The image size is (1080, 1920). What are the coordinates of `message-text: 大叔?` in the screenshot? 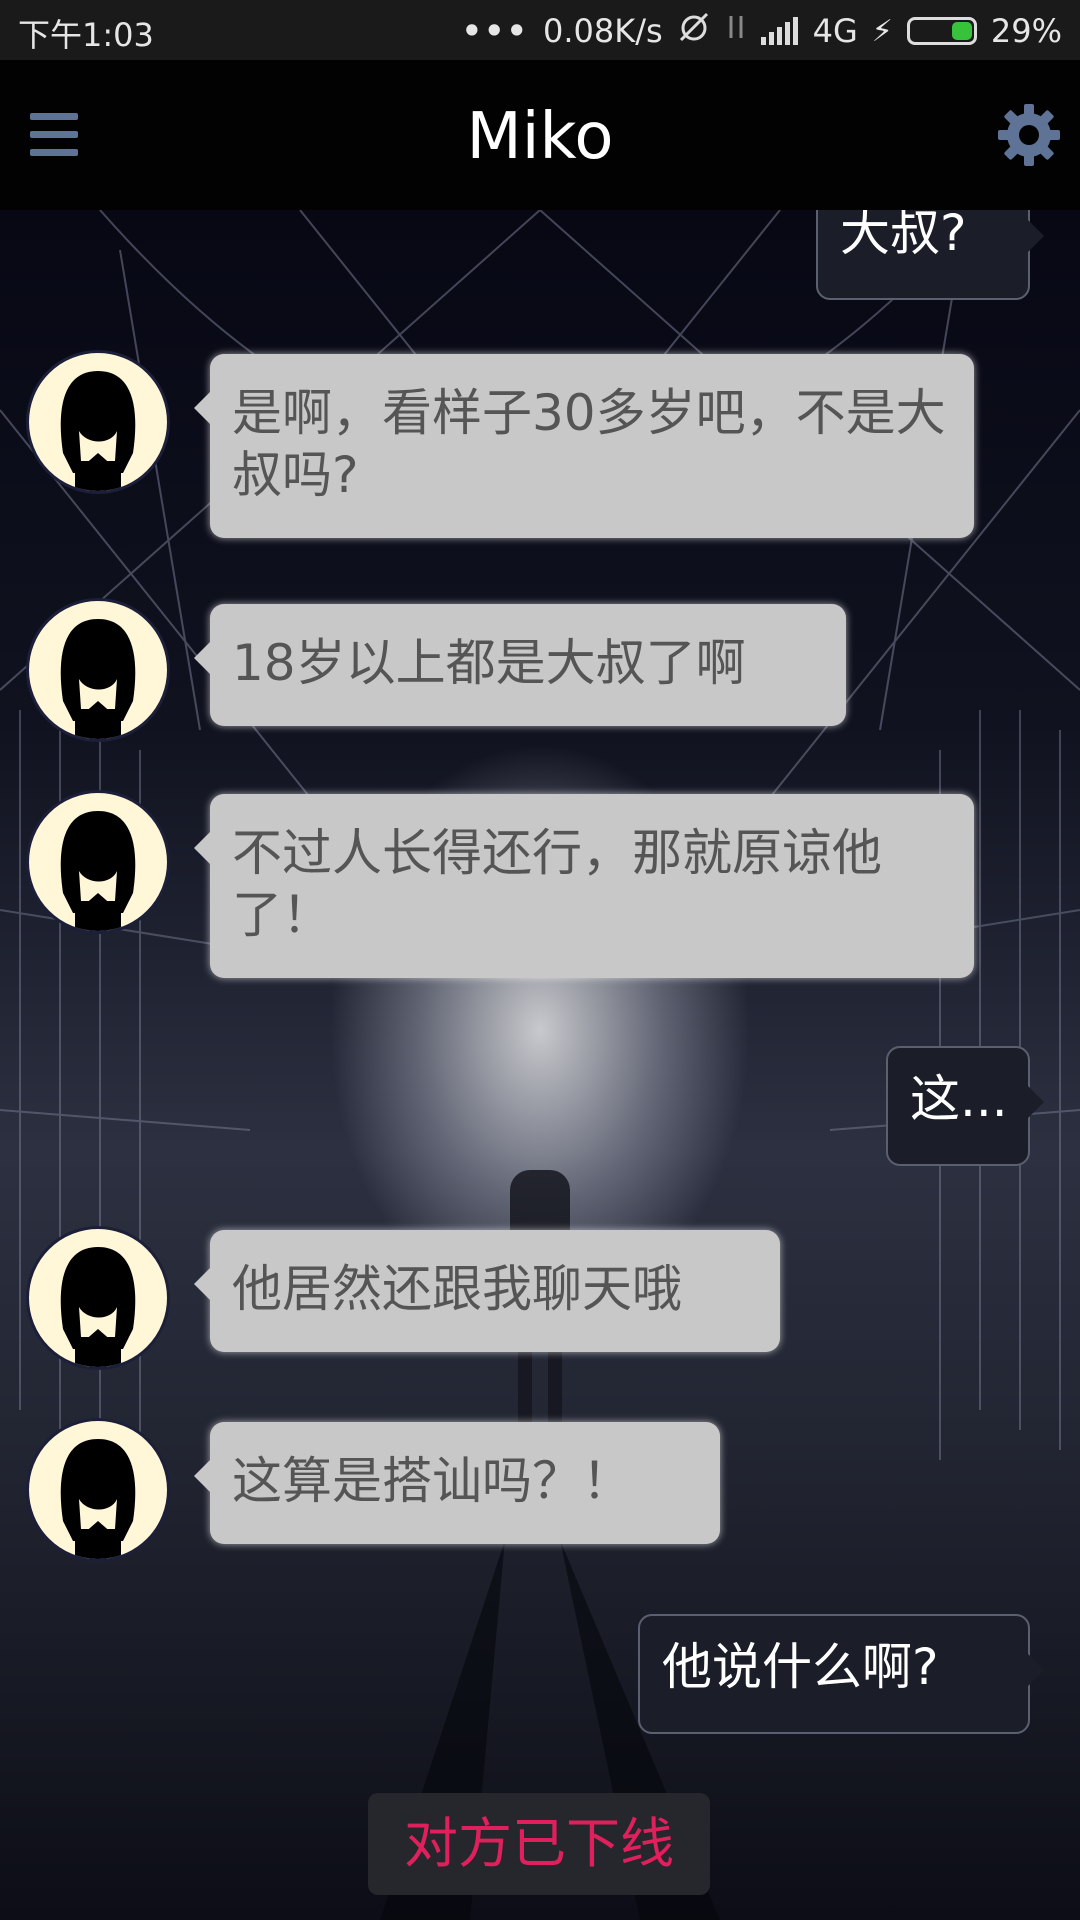 It's located at (903, 236).